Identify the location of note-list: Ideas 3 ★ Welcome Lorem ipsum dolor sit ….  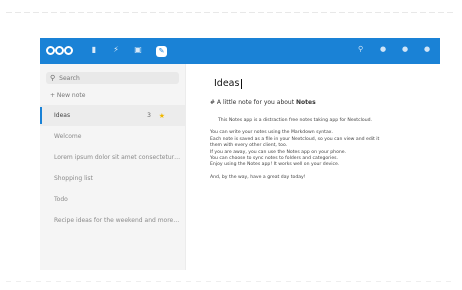
(112, 168).